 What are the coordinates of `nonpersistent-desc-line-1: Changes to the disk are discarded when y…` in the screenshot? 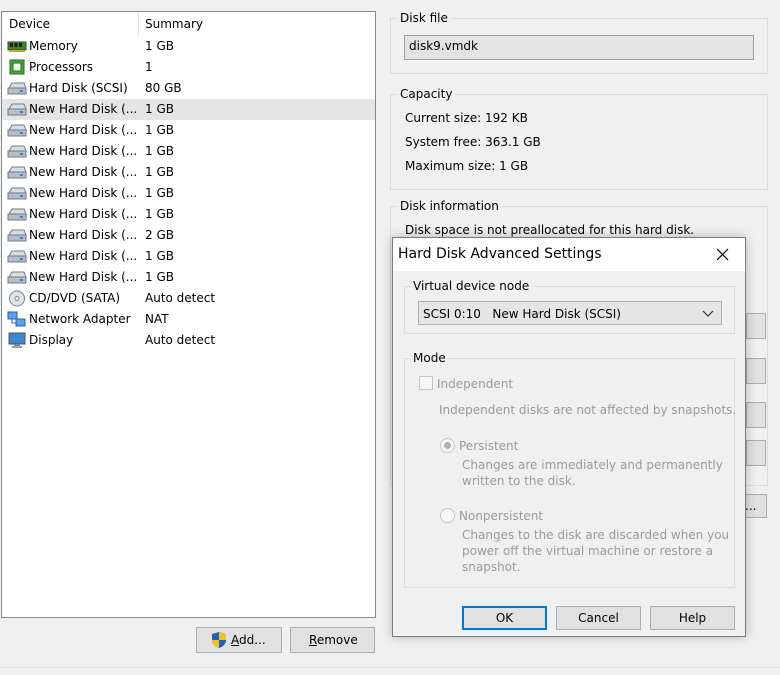 It's located at (596, 535).